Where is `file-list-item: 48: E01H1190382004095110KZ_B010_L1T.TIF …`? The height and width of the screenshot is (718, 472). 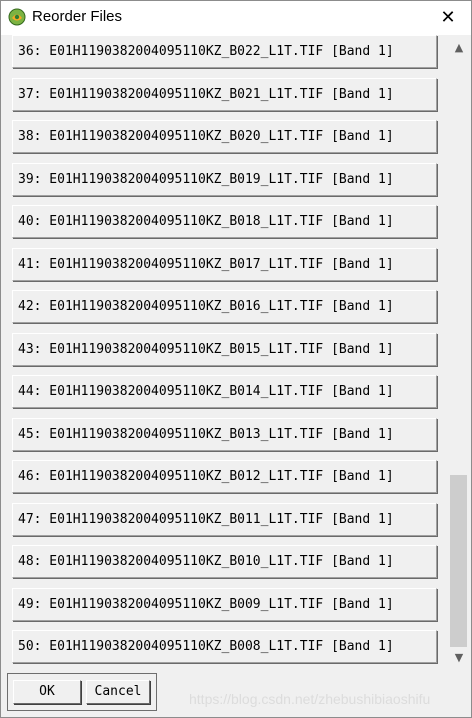
file-list-item: 48: E01H1190382004095110KZ_B010_L1T.TIF … is located at coordinates (224, 561).